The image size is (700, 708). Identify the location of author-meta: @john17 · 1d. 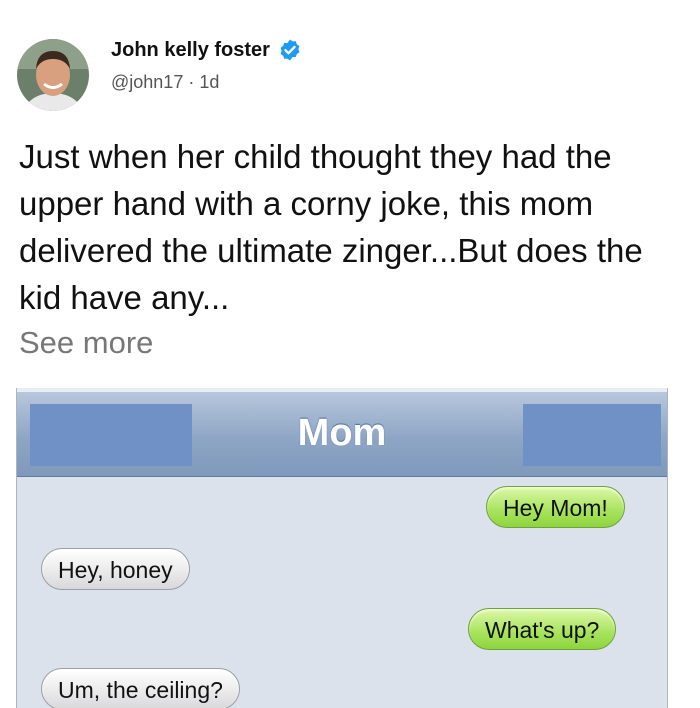
(165, 82).